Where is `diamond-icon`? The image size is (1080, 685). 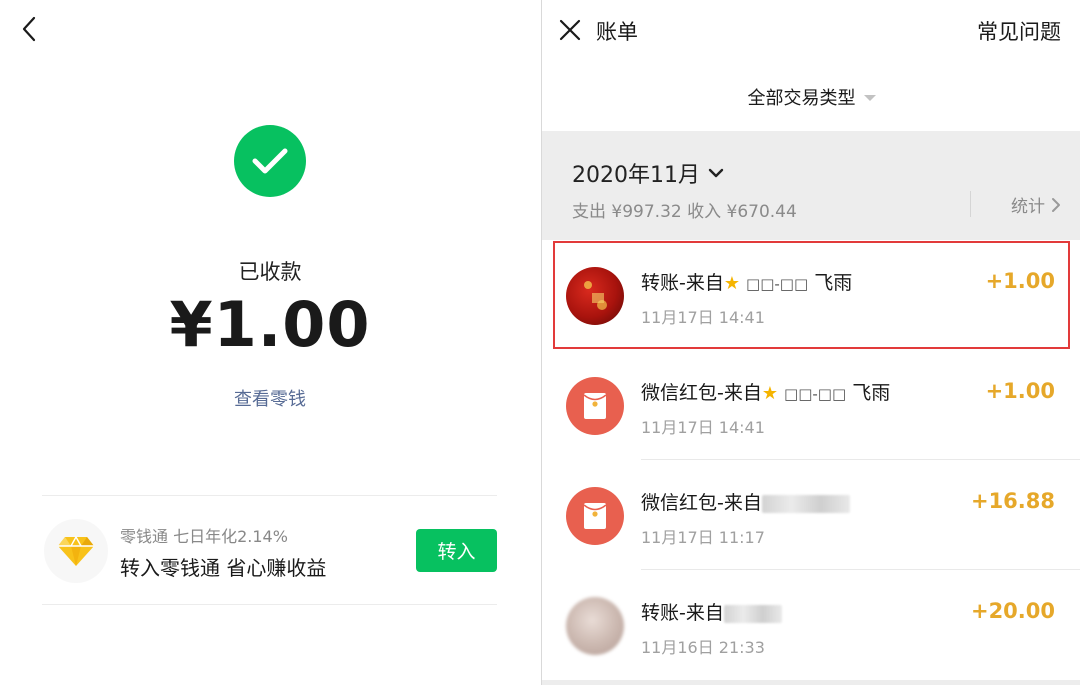
diamond-icon is located at coordinates (76, 550).